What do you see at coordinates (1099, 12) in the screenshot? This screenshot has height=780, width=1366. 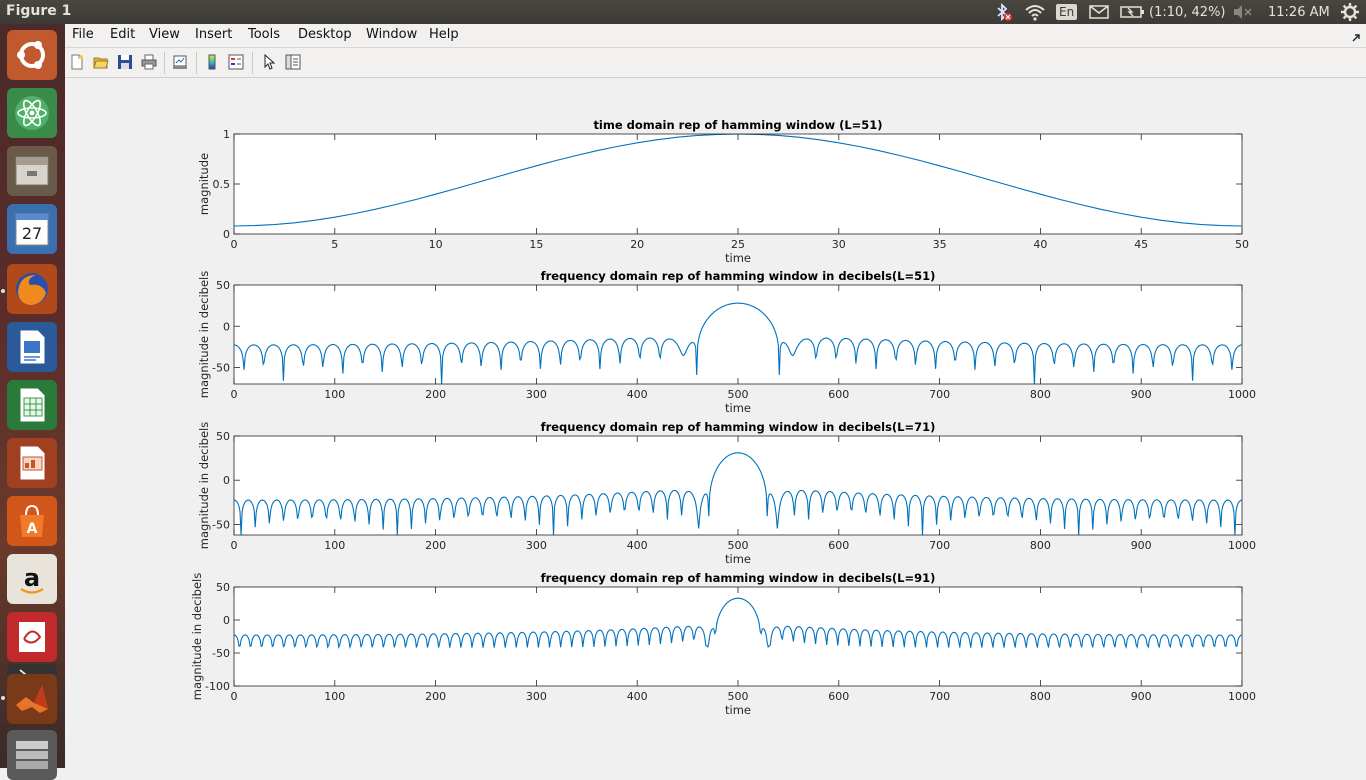 I see `mail-icon` at bounding box center [1099, 12].